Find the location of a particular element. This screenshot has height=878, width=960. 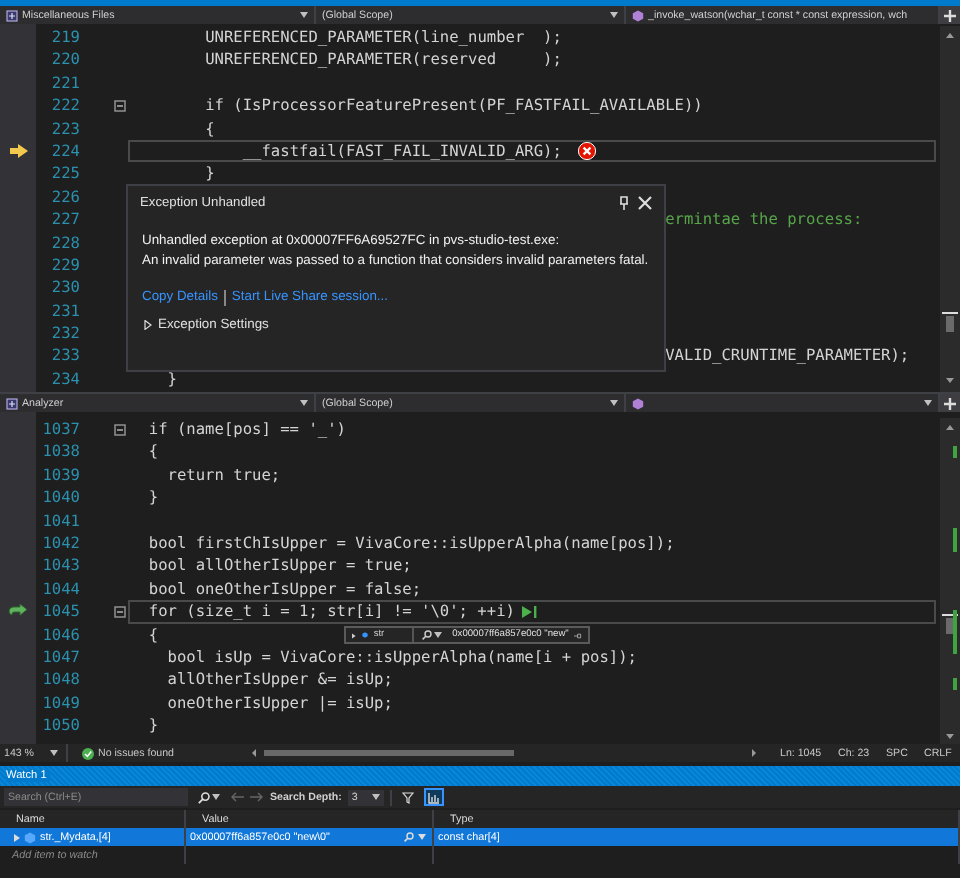

forward-arrow-icon is located at coordinates (257, 797).